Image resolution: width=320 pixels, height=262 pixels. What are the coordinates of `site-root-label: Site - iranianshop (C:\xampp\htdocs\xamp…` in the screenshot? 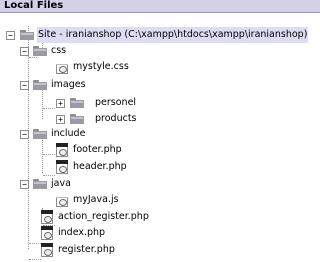 It's located at (173, 35).